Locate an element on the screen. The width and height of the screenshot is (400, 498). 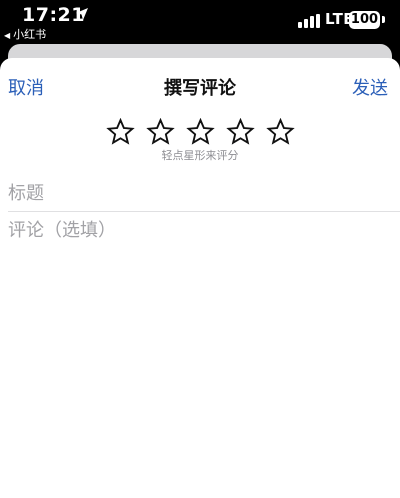
star-row is located at coordinates (200, 132).